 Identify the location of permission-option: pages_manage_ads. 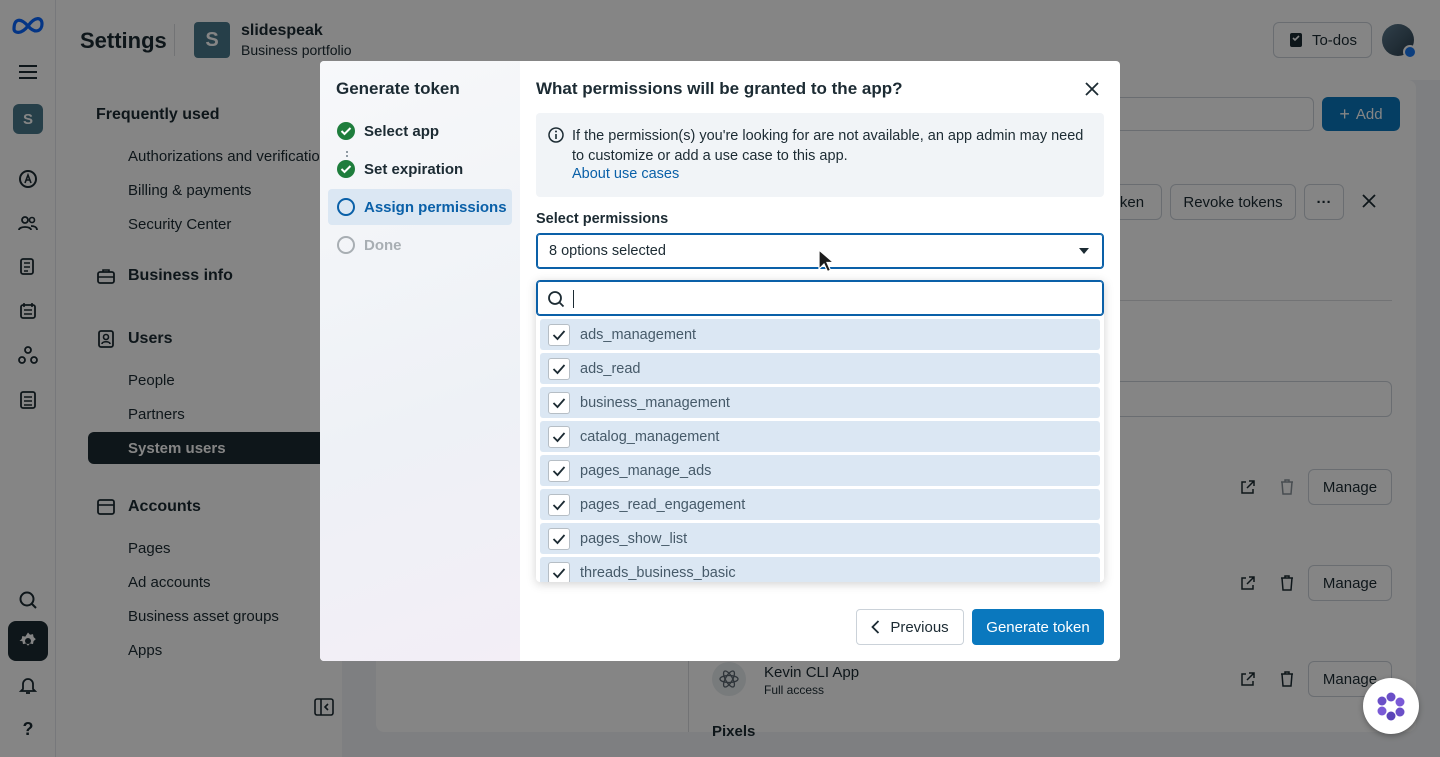
(820, 470).